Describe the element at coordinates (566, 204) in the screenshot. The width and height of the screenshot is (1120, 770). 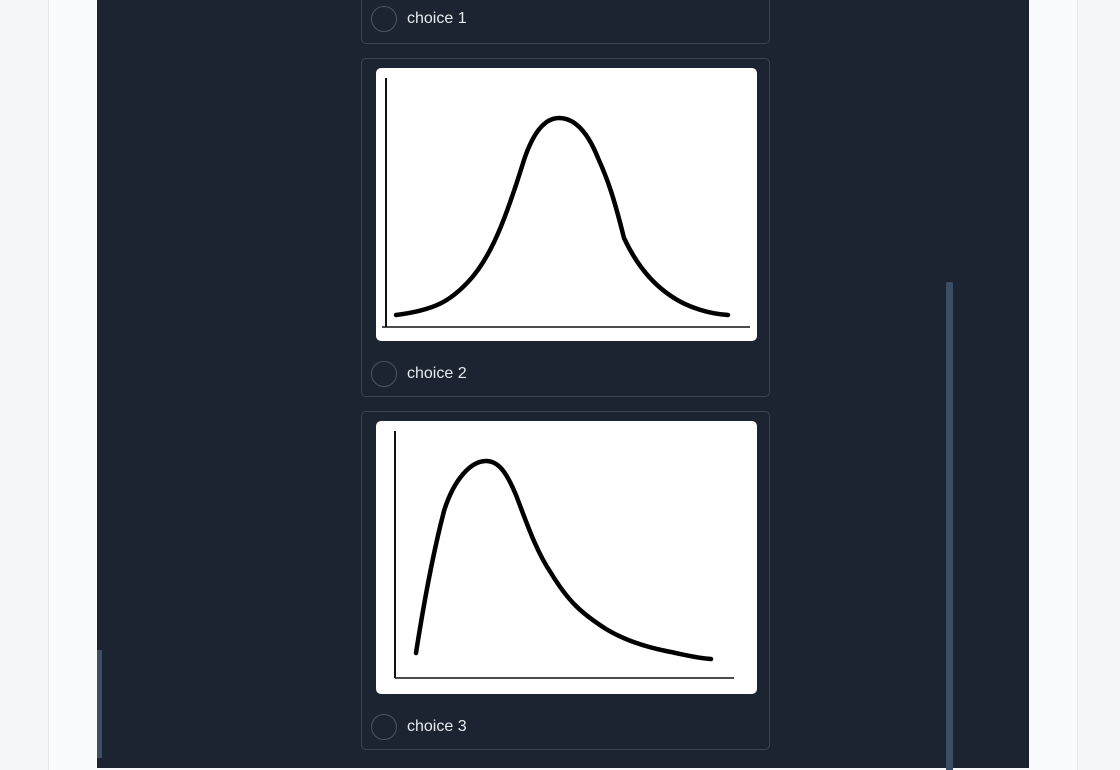
I see `choice-2-image-bell-curve` at that location.